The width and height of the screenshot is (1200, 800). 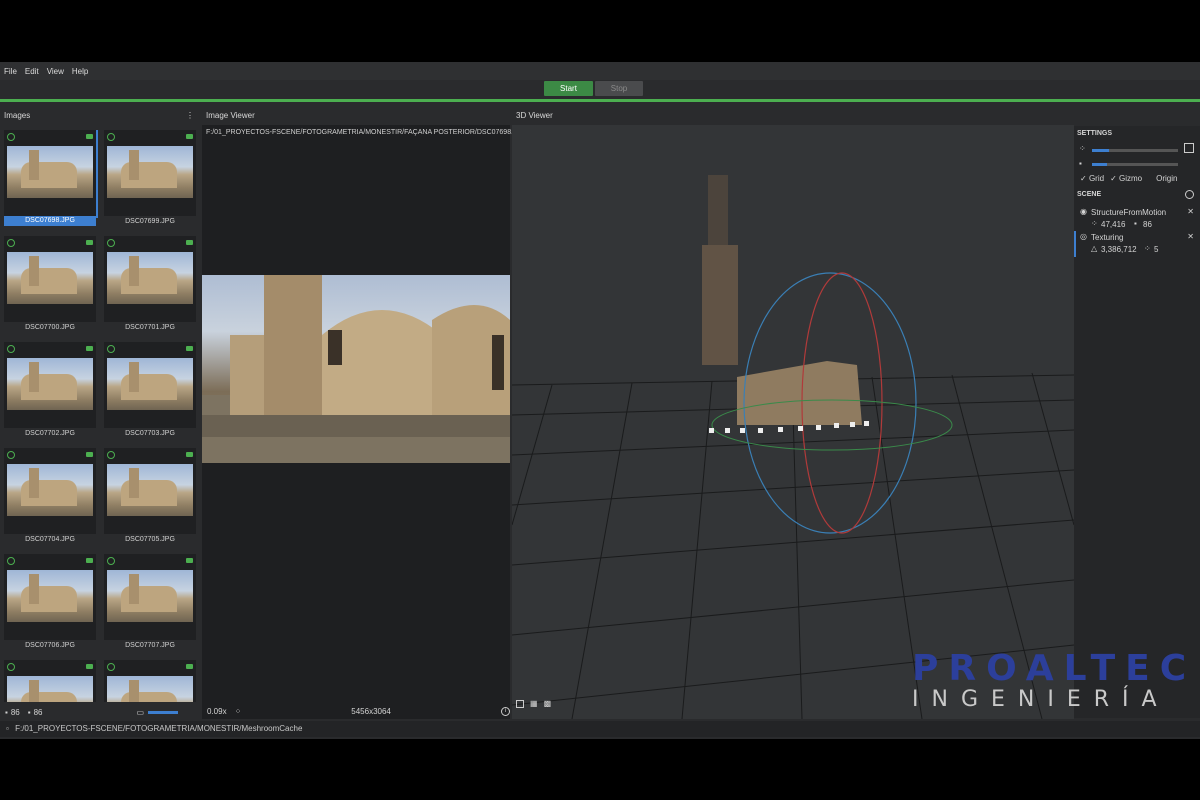 I want to click on progress-fill, so click(x=600, y=100).